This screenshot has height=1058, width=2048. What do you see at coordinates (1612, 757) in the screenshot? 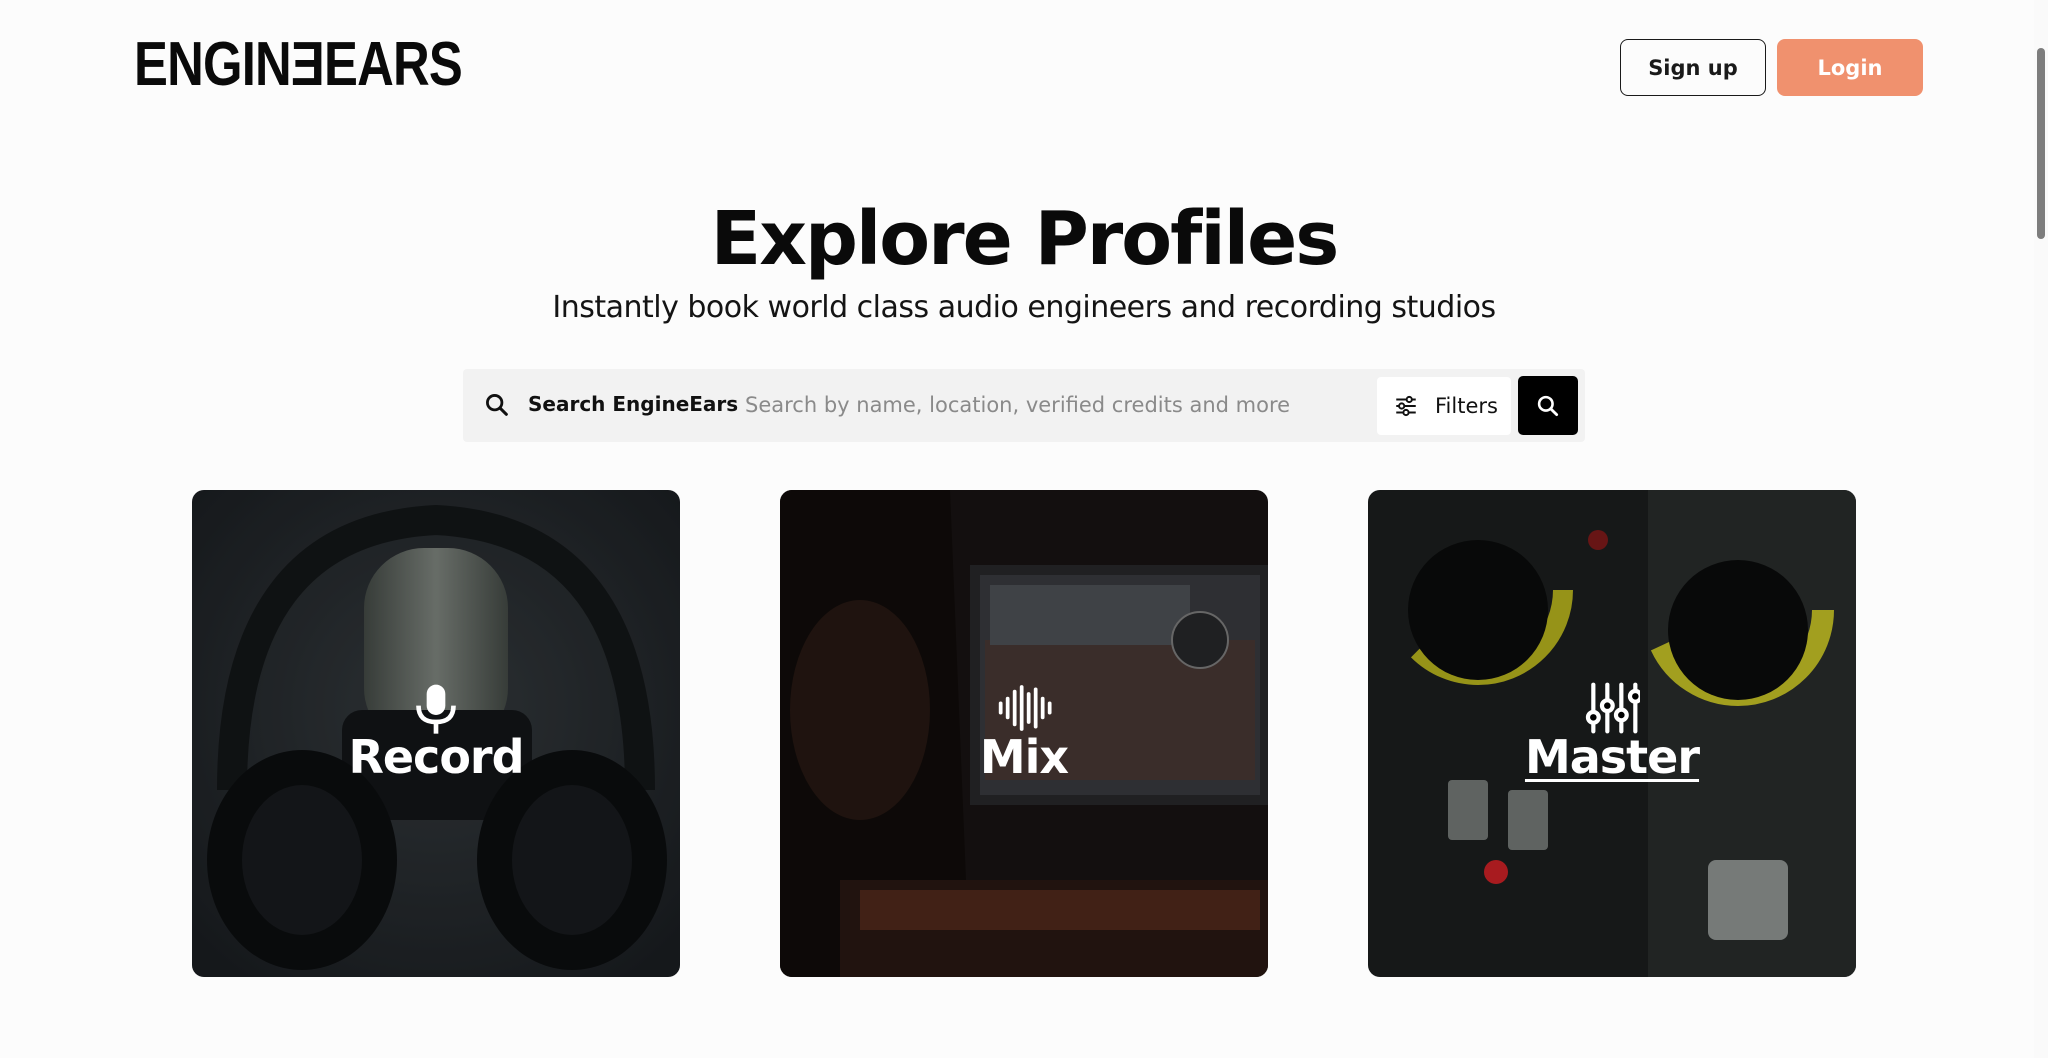
I see `master-card-label: Master` at bounding box center [1612, 757].